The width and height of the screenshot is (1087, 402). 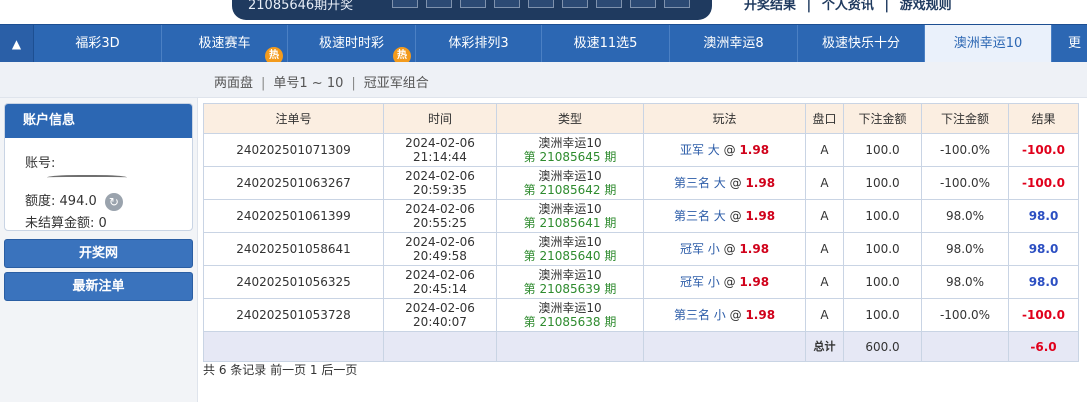 I want to click on issue-number: 第 21085642 期, so click(x=570, y=190).